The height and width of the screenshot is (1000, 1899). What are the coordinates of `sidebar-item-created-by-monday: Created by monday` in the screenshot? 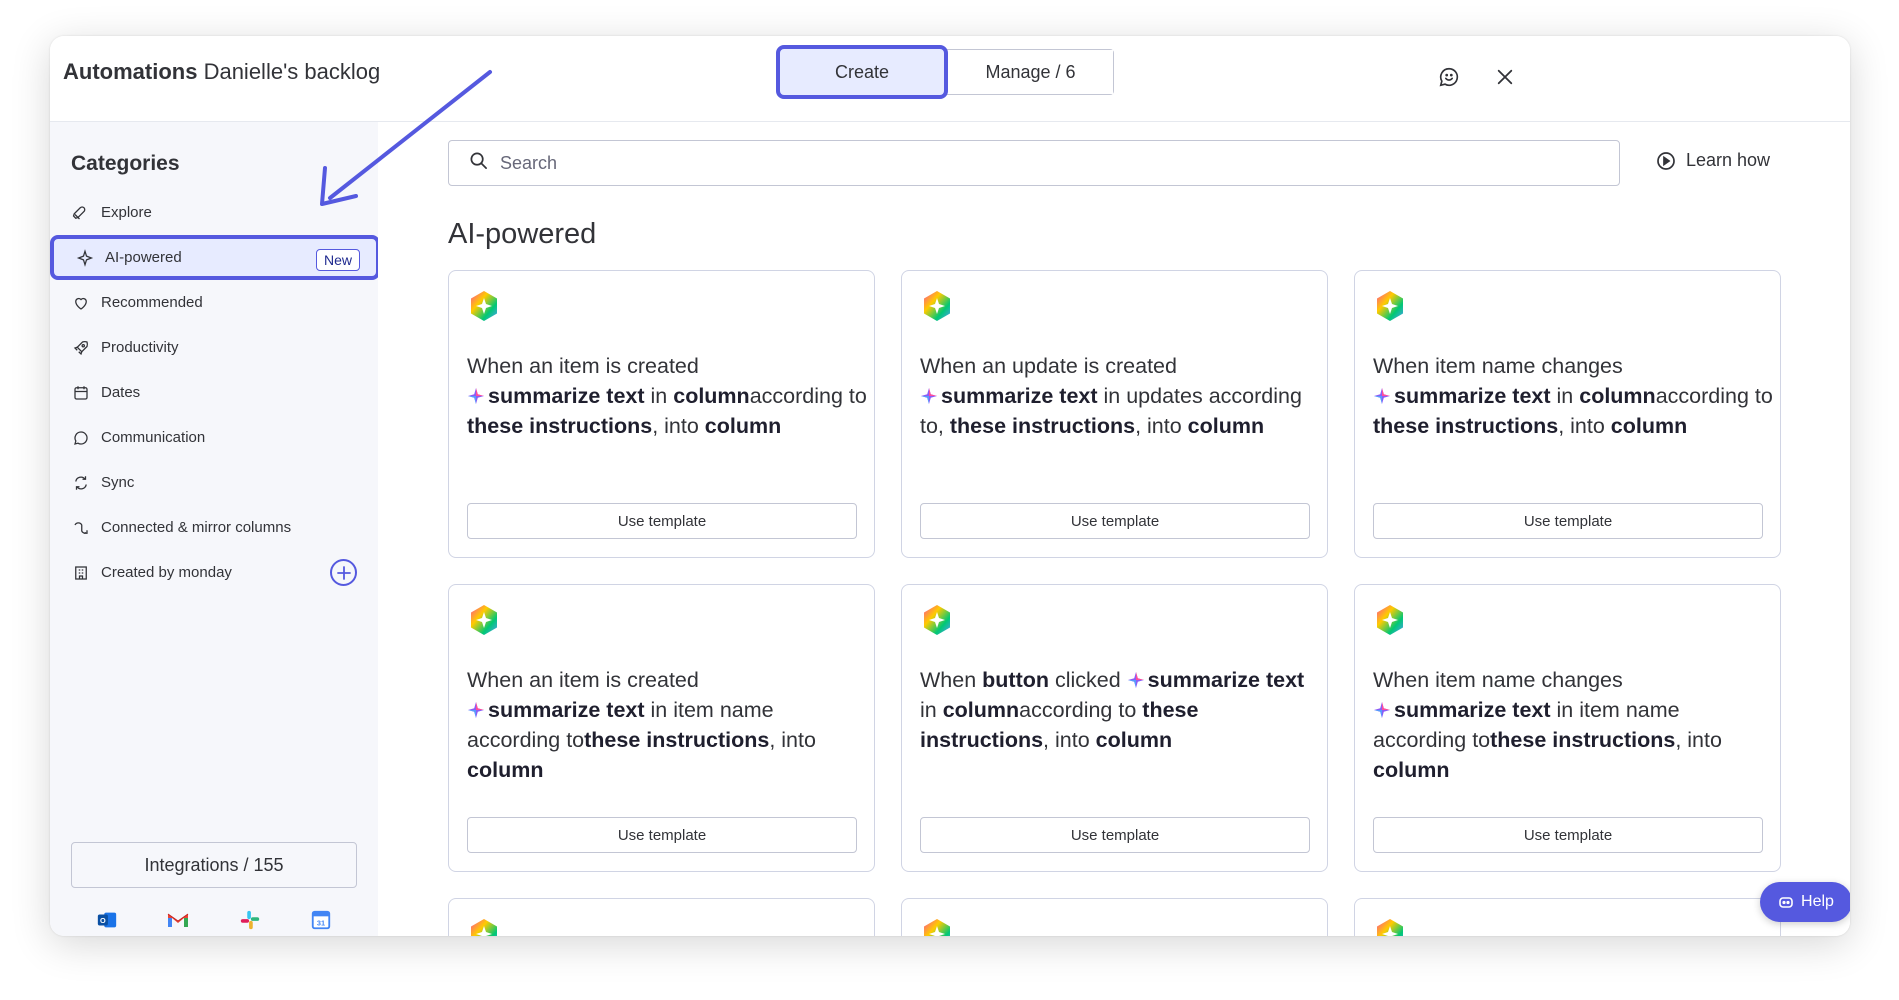 It's located at (214, 572).